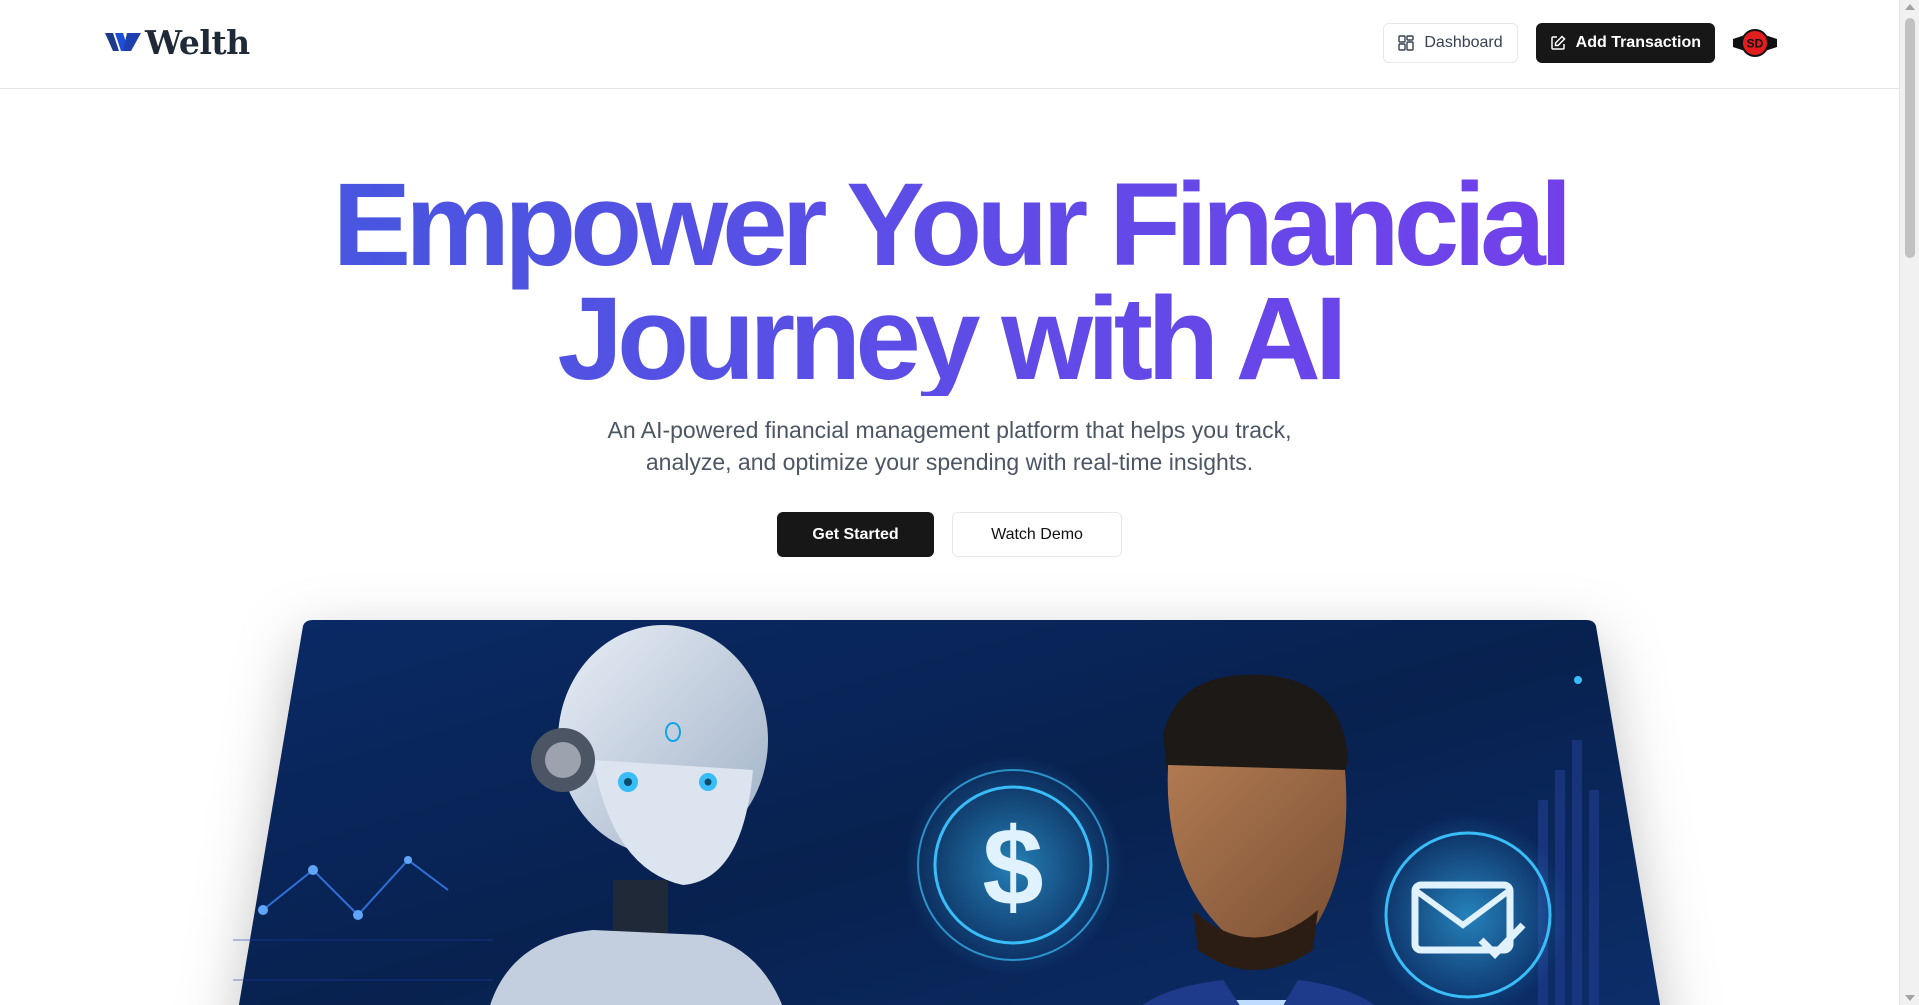 The width and height of the screenshot is (1919, 1005). Describe the element at coordinates (949, 44) in the screenshot. I see `top-navbar: Welth Dashboard Add Transaction SD` at that location.